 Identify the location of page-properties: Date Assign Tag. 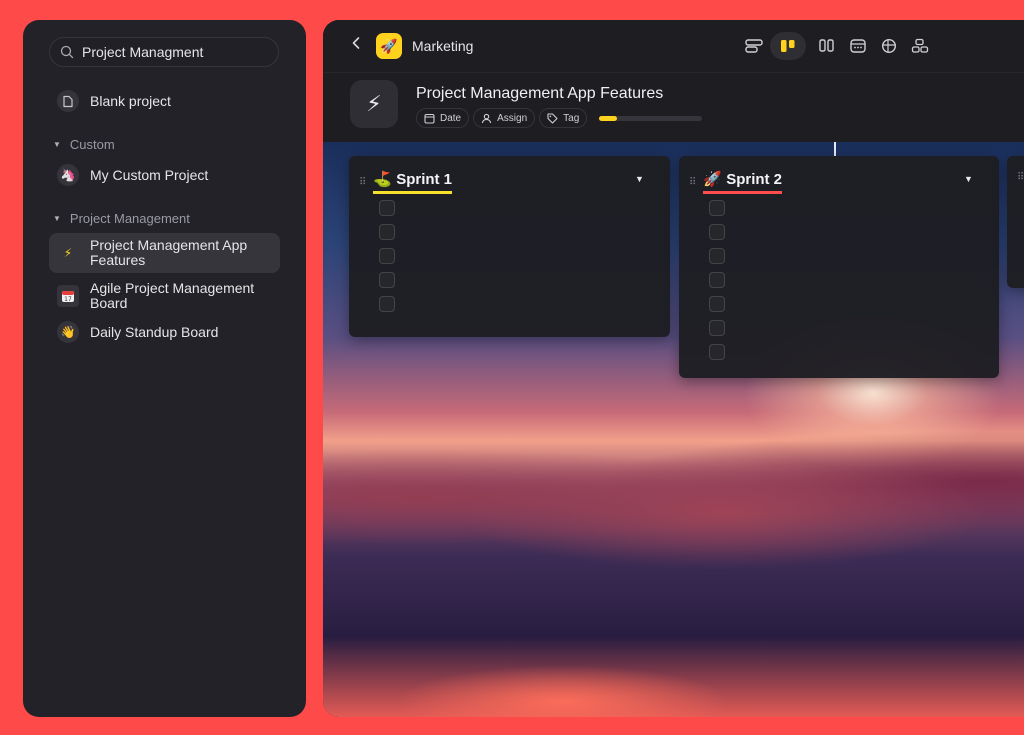
(559, 118).